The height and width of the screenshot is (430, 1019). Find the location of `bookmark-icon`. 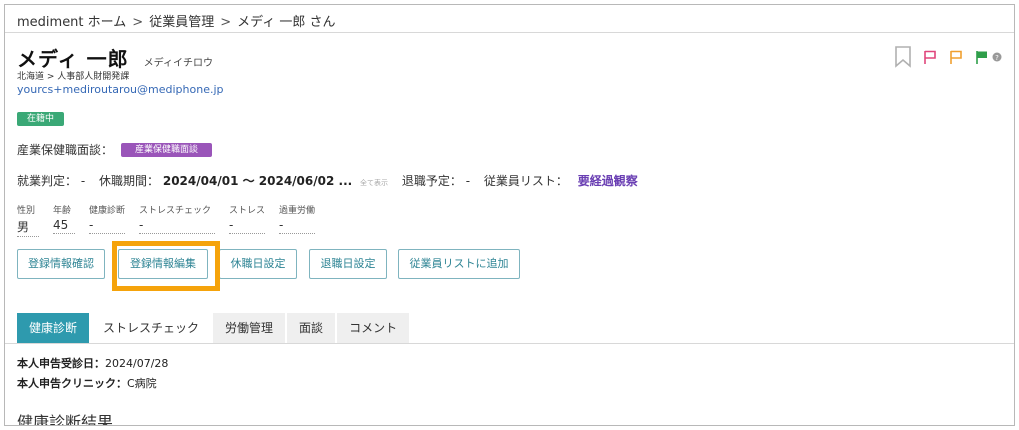

bookmark-icon is located at coordinates (903, 57).